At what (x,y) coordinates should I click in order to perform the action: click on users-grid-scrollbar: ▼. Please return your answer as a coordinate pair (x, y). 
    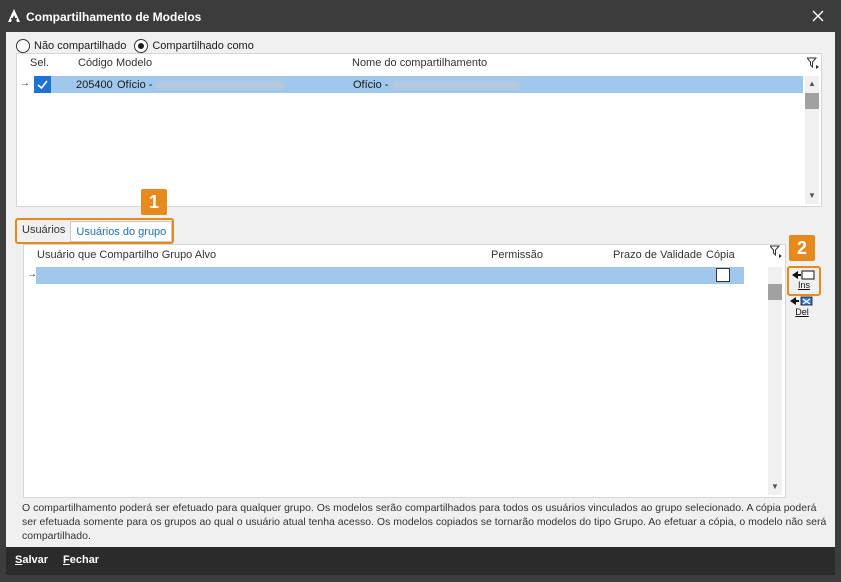
    Looking at the image, I should click on (775, 381).